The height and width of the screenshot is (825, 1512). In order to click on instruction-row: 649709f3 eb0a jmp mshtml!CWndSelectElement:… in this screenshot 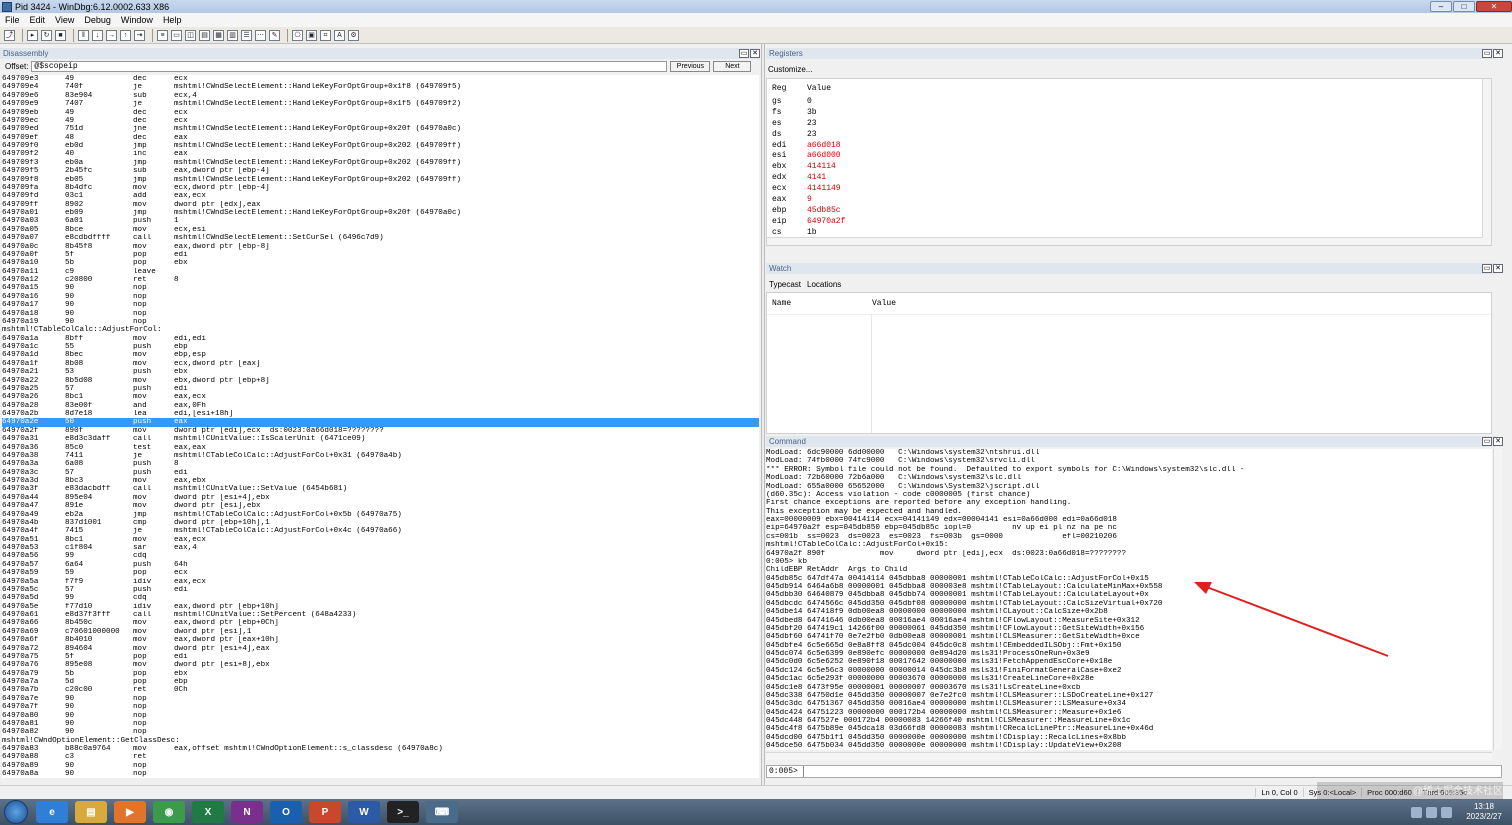, I will do `click(380, 163)`.